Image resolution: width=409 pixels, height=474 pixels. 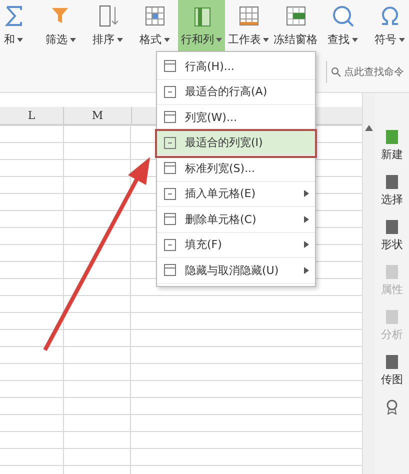 I want to click on toolbar-button: 排序, so click(x=107, y=26).